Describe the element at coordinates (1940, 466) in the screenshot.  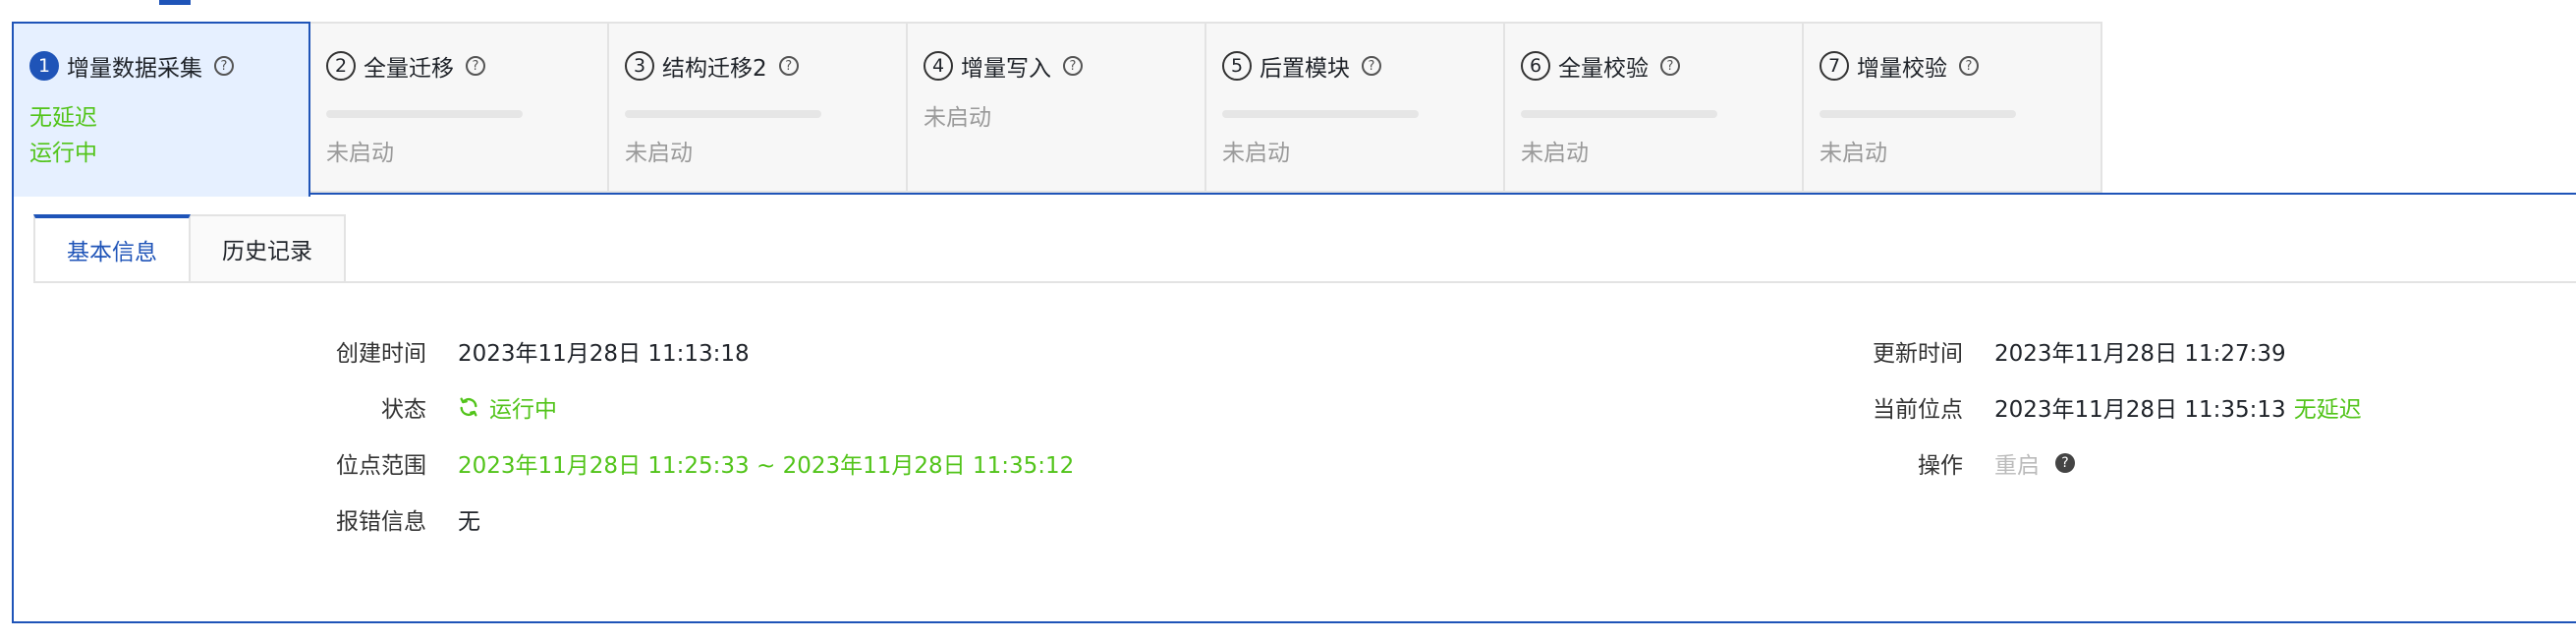
I see `action-label: 操作` at that location.